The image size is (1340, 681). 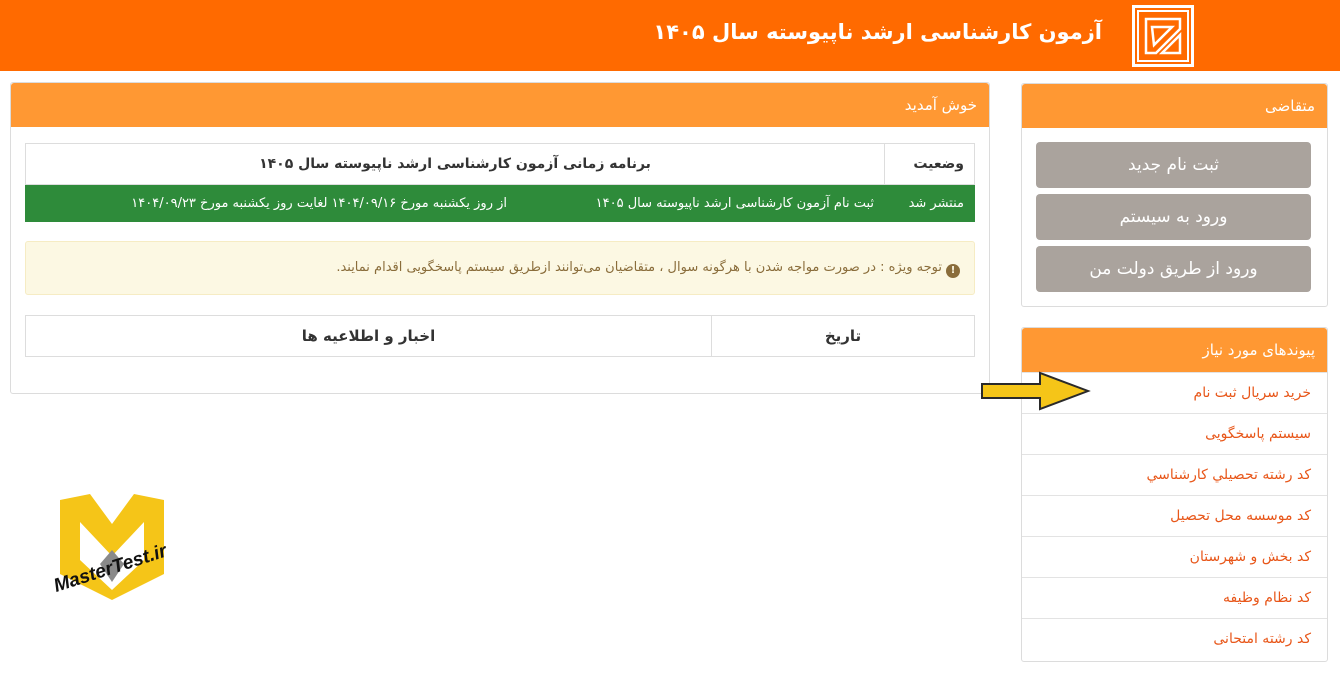 What do you see at coordinates (368, 336) in the screenshot?
I see `news-title-header: اخبار و اطلاعیه ها` at bounding box center [368, 336].